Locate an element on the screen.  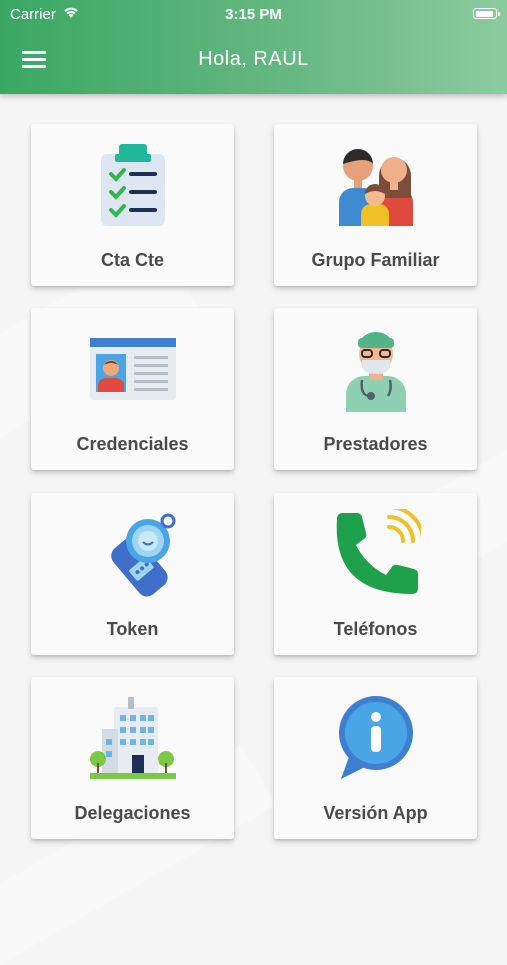
greeting-title: Hola, RAUL is located at coordinates (253, 59).